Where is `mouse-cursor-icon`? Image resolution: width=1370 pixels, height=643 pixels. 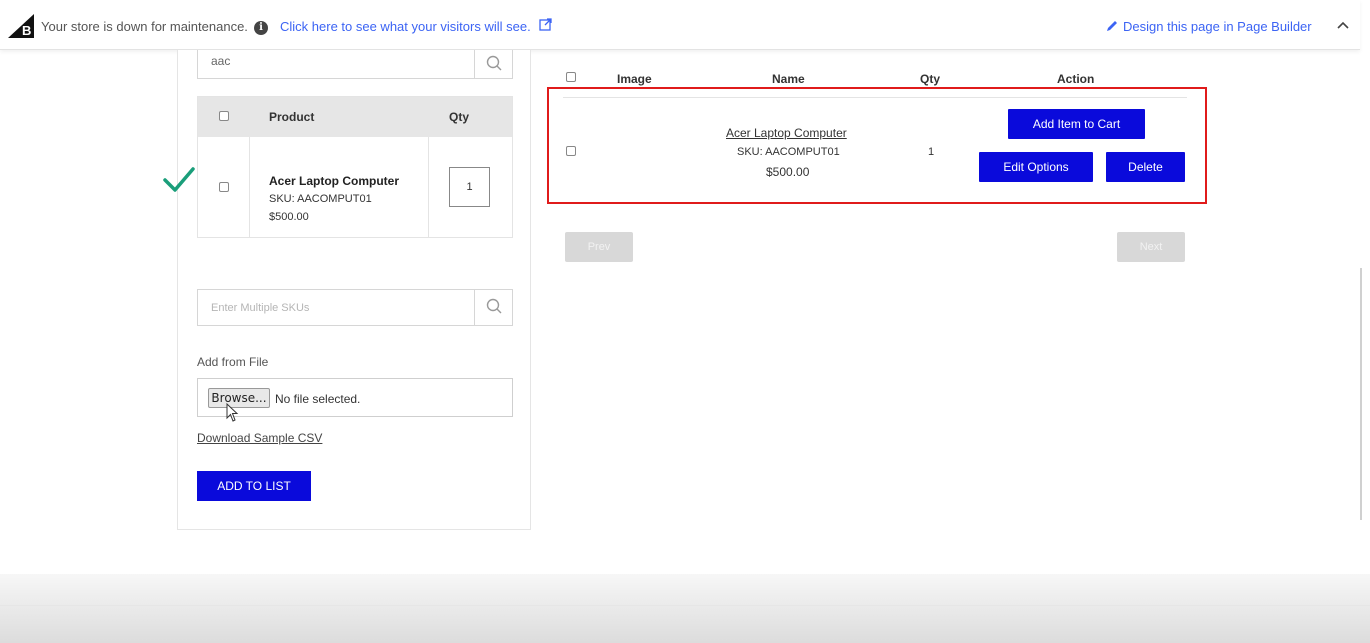
mouse-cursor-icon is located at coordinates (232, 412).